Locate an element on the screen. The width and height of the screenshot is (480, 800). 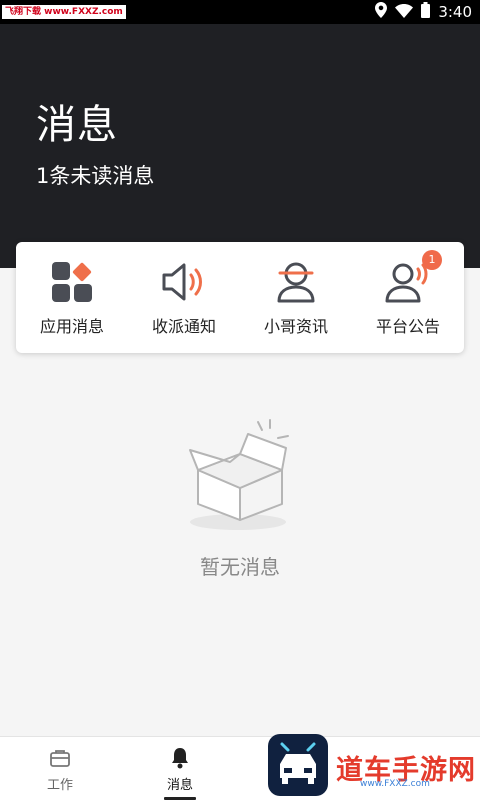
category-platform-announcement: 平台公告 1 is located at coordinates (408, 297).